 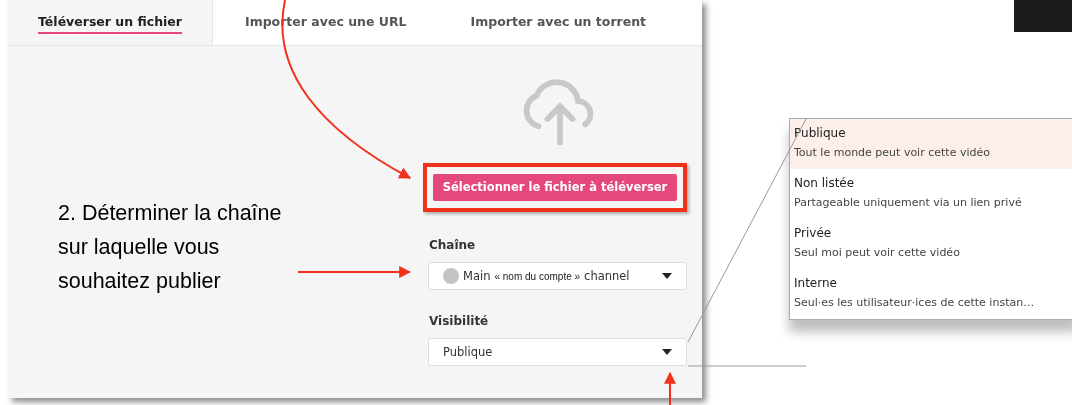 What do you see at coordinates (892, 152) in the screenshot?
I see `option-description: Tout le monde peut voir cette vidéo` at bounding box center [892, 152].